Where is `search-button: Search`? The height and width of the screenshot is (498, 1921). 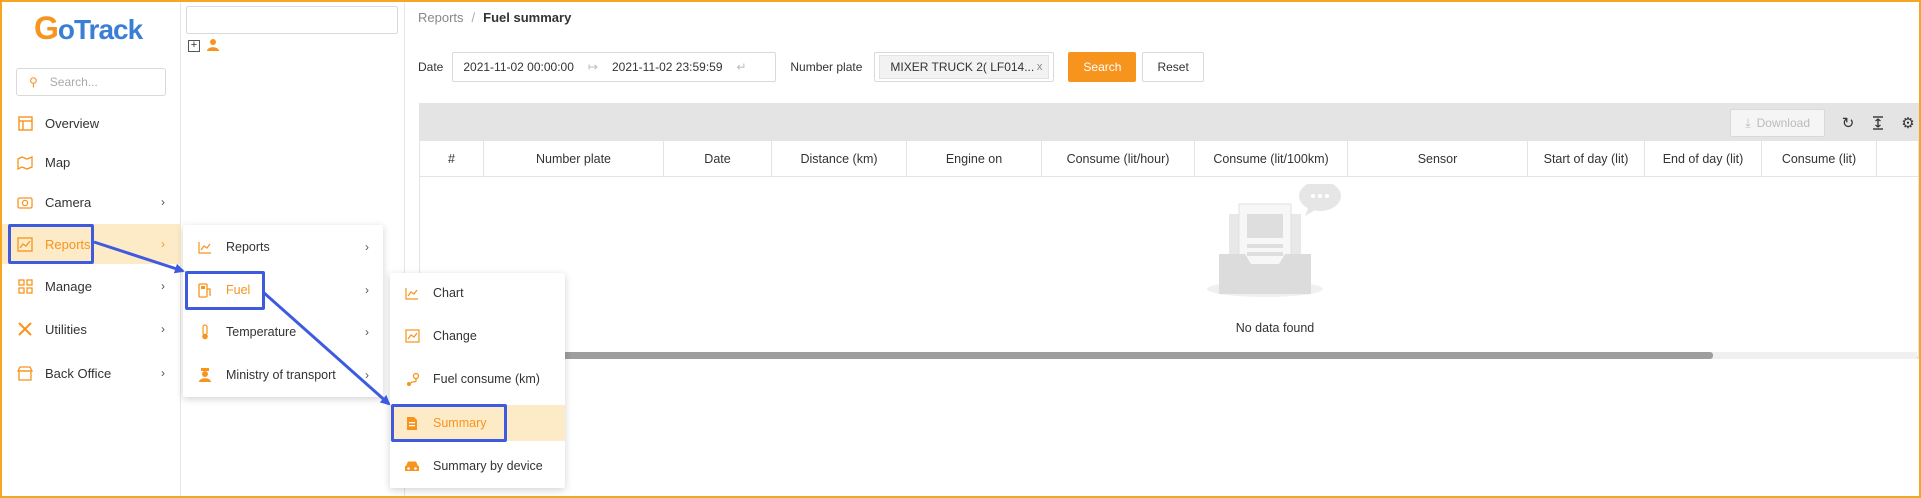 search-button: Search is located at coordinates (1102, 67).